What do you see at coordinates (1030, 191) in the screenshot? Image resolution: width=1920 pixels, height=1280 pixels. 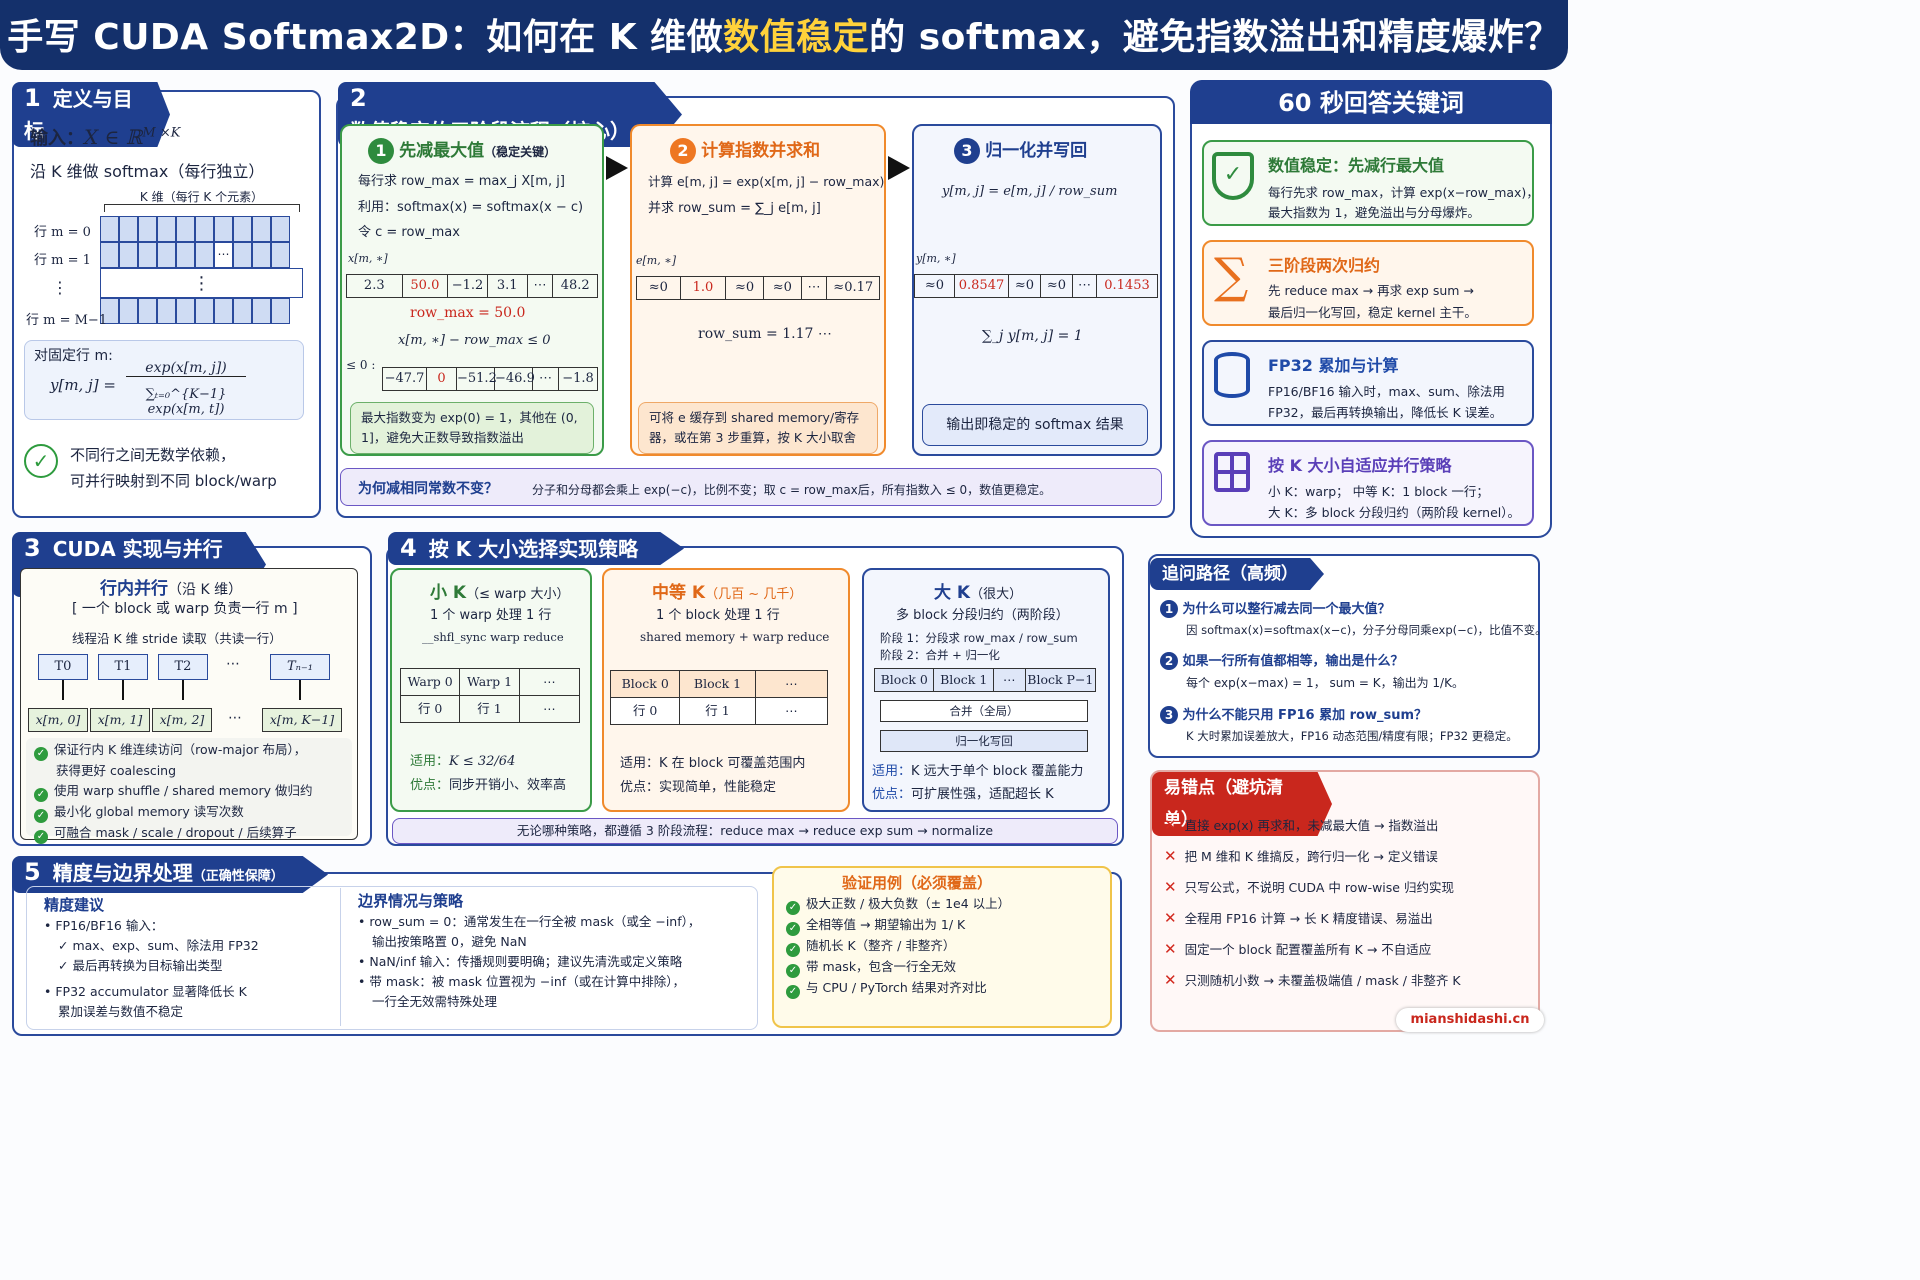 I see `stage-3-formula: y[m, j] = e[m, j] / row_sum` at bounding box center [1030, 191].